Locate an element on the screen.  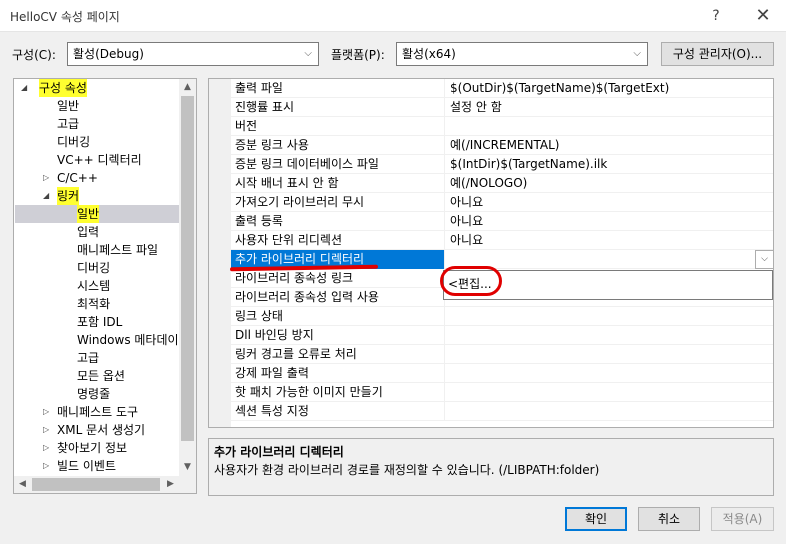
property-value: 예(/NOLOGO) is located at coordinates (488, 183).